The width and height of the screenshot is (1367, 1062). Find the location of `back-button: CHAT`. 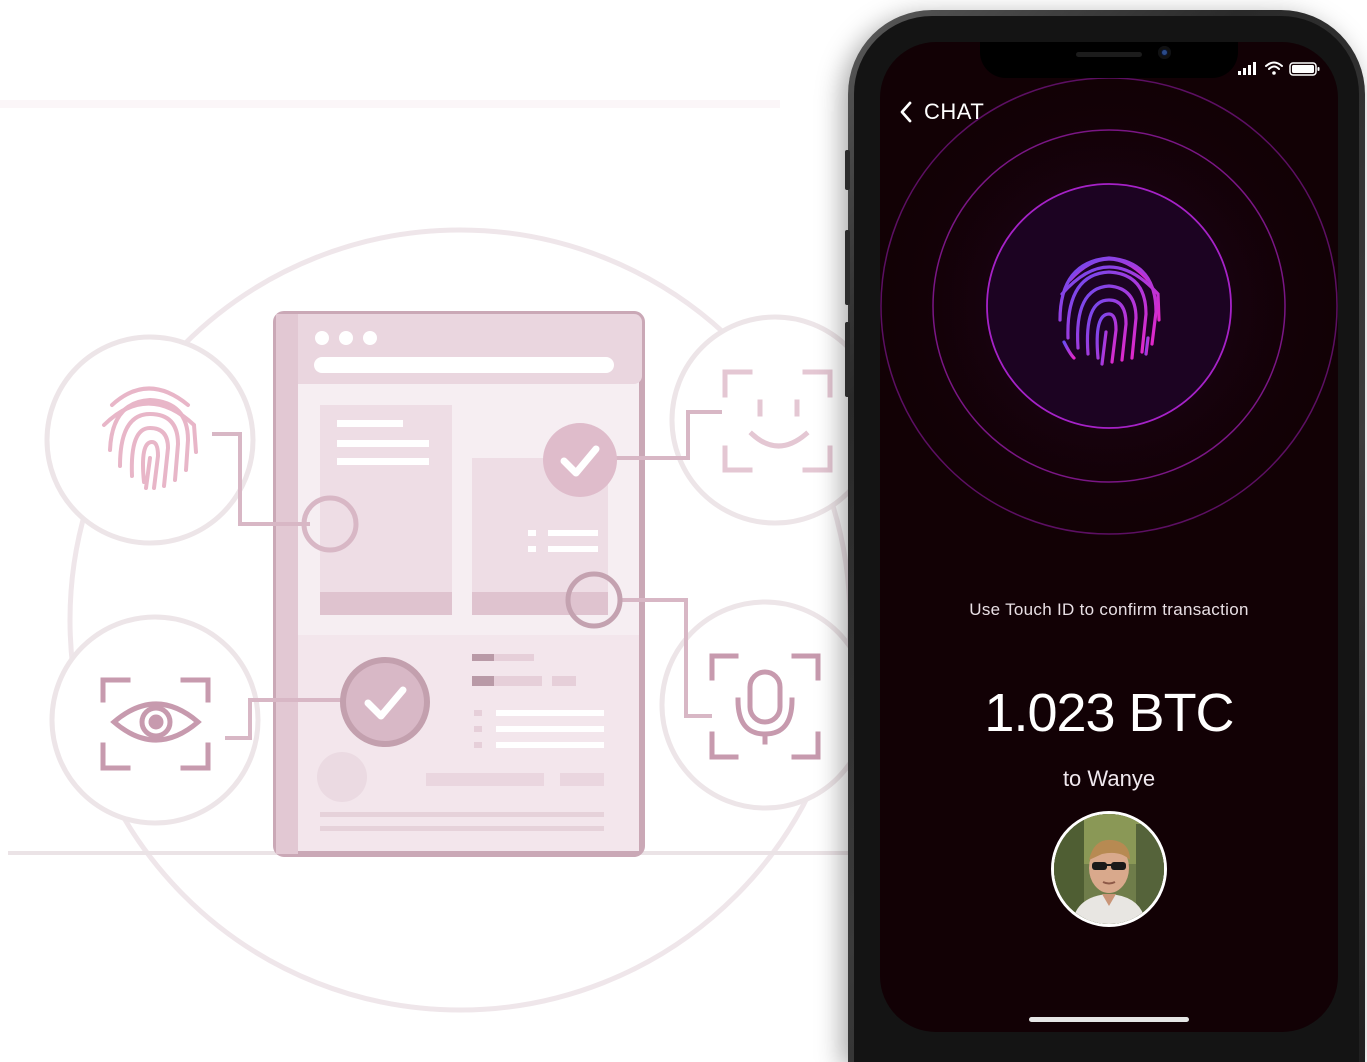

back-button: CHAT is located at coordinates (941, 112).